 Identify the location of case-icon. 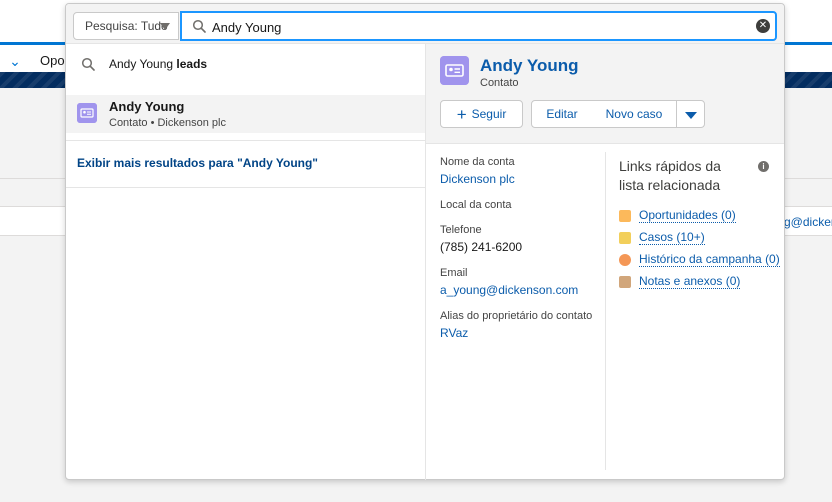
(625, 238).